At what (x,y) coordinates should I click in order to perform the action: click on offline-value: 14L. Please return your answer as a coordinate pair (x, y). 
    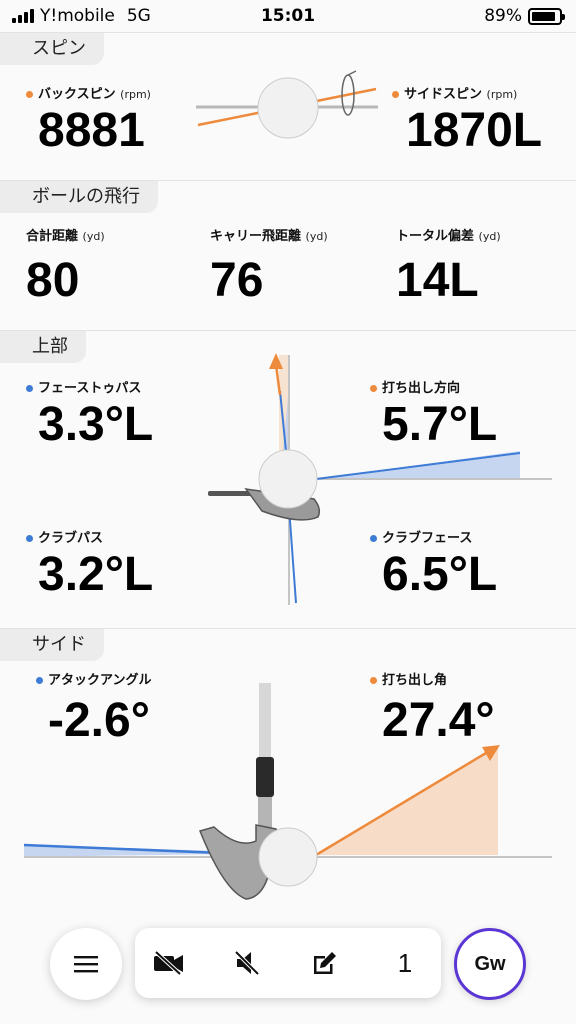
    Looking at the image, I should click on (437, 280).